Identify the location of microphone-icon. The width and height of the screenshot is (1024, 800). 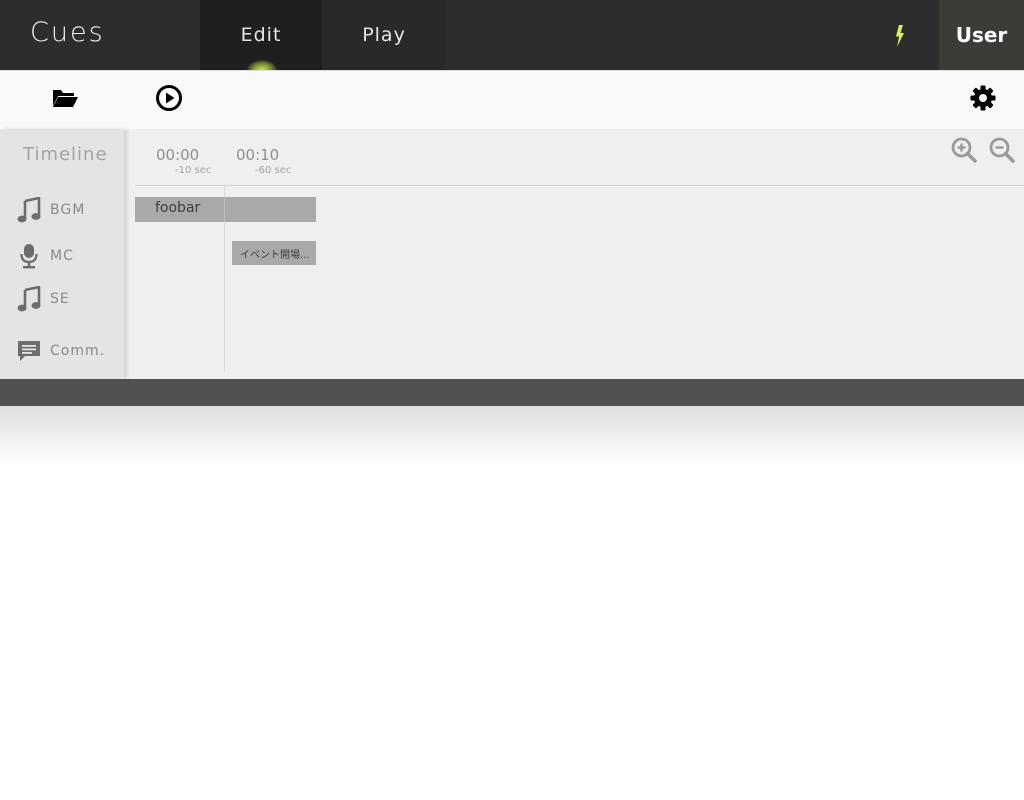
(29, 256).